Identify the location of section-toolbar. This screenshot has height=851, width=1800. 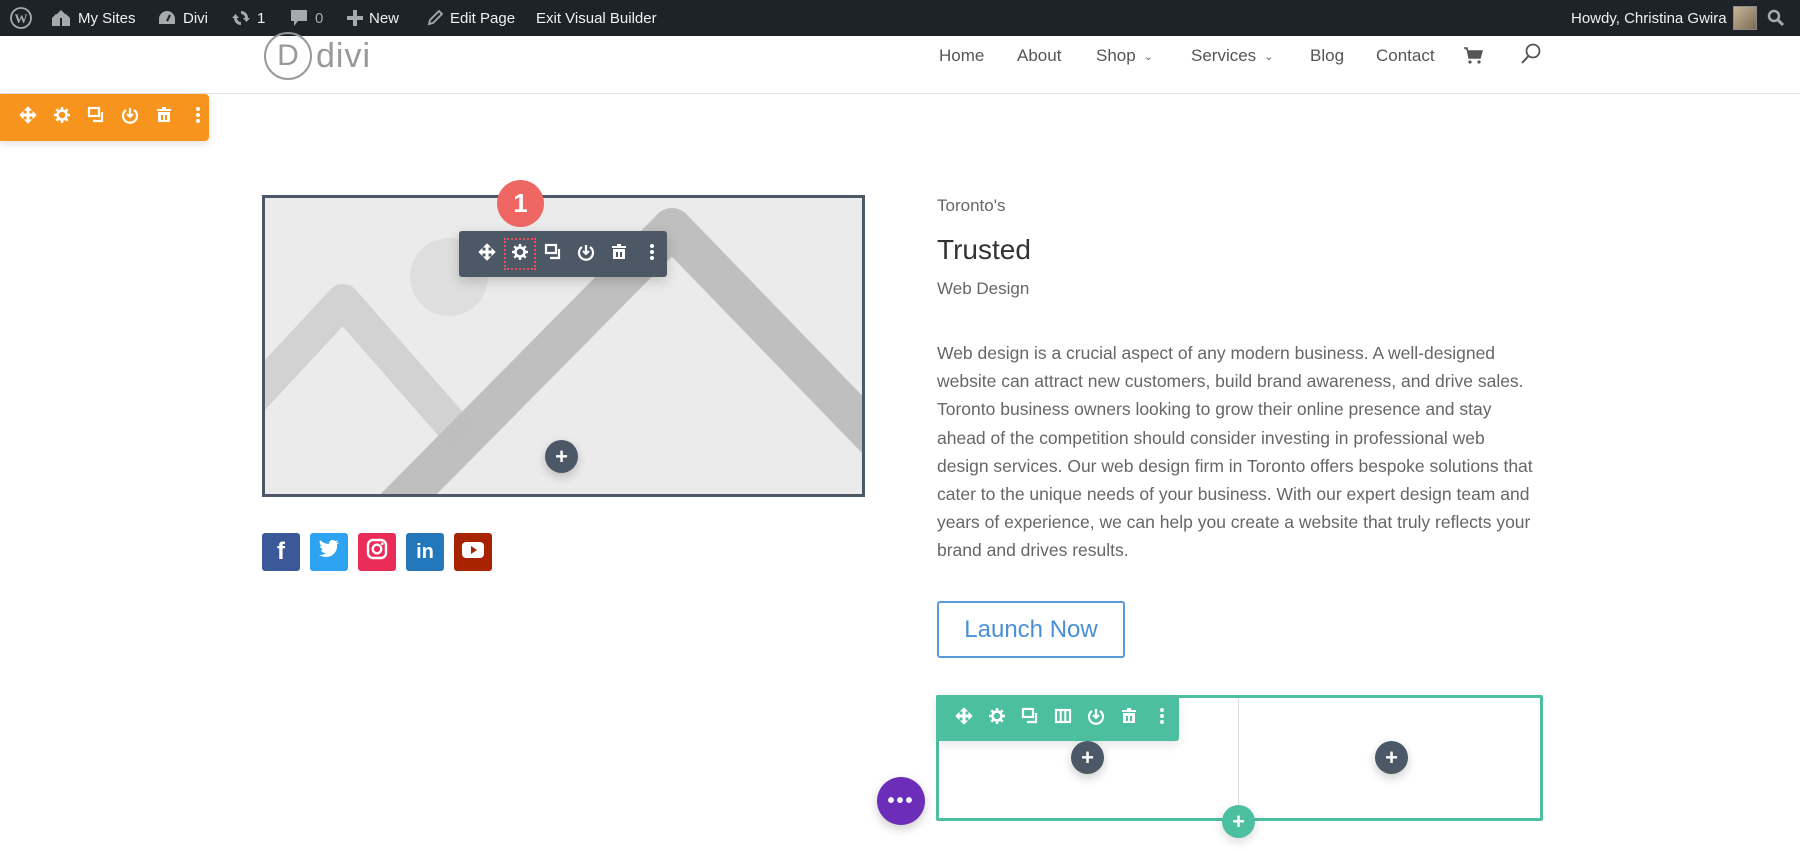
(104, 117).